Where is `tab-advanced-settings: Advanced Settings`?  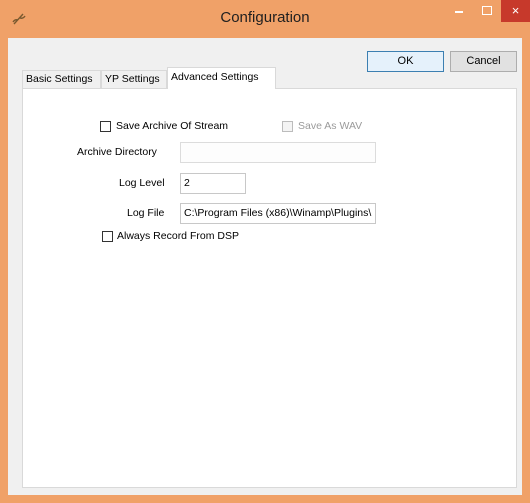
tab-advanced-settings: Advanced Settings is located at coordinates (221, 78).